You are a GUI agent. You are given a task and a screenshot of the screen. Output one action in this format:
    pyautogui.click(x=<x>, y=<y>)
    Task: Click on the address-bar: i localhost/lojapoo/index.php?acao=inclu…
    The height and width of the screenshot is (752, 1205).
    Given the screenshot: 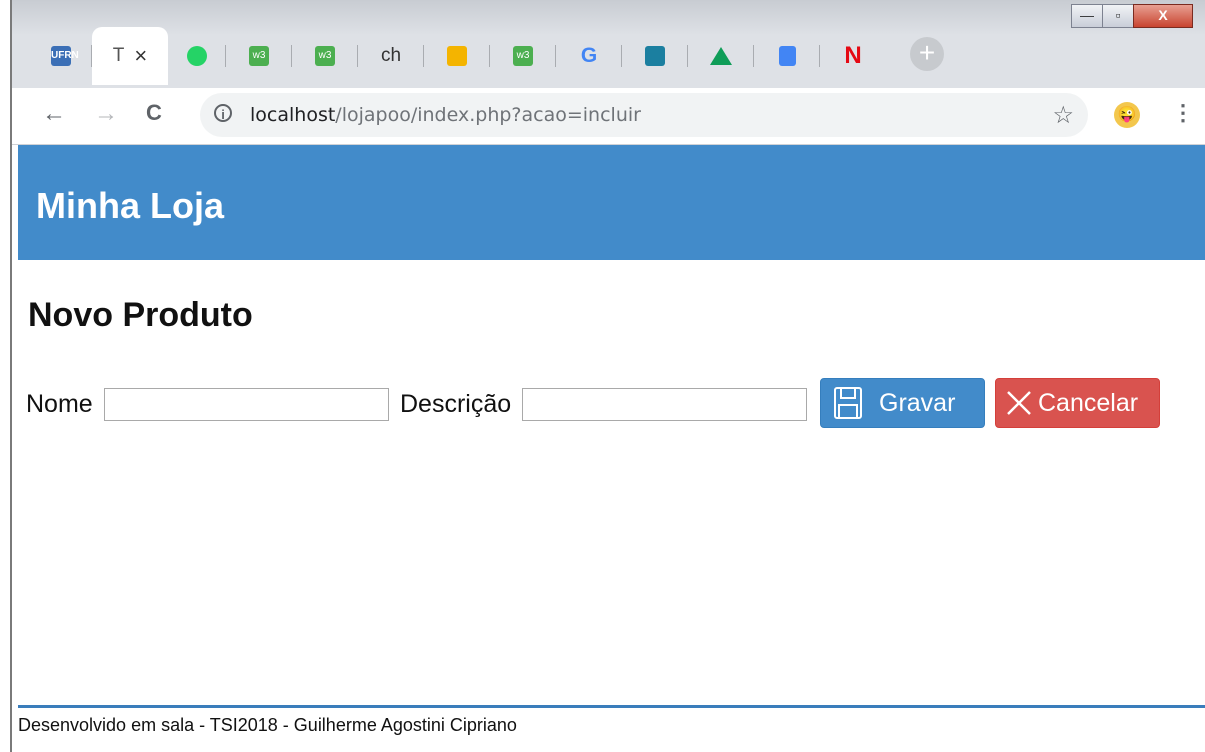 What is the action you would take?
    pyautogui.click(x=644, y=115)
    